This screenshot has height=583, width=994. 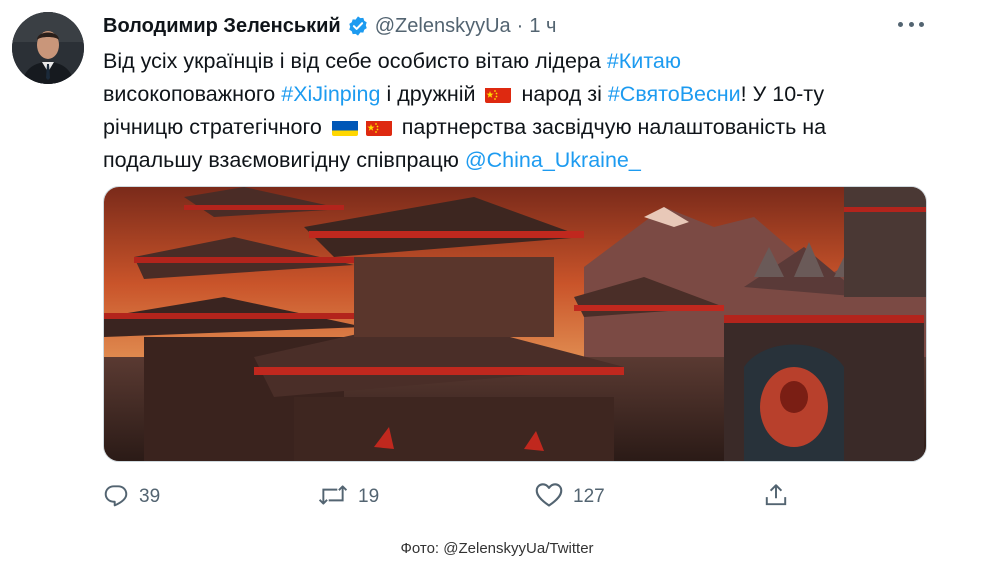 What do you see at coordinates (443, 26) in the screenshot?
I see `author-handle: @ZelenskyyUa` at bounding box center [443, 26].